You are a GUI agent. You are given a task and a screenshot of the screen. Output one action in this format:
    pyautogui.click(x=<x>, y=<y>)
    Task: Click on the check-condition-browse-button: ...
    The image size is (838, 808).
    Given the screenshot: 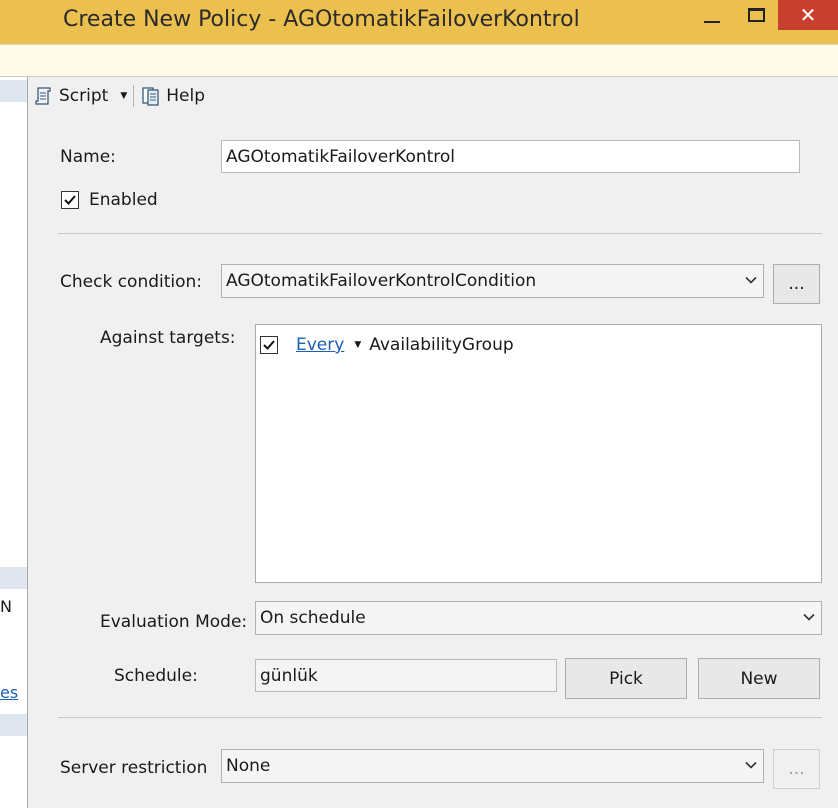 What is the action you would take?
    pyautogui.click(x=796, y=284)
    